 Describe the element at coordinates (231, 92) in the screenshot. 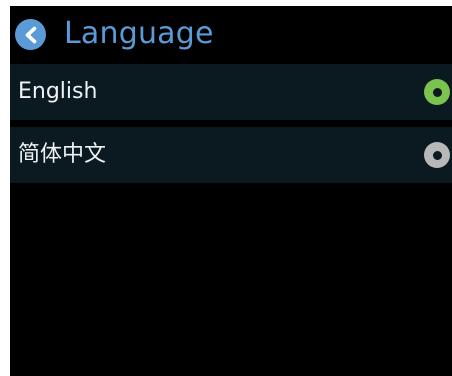

I see `language-option-english: English` at that location.